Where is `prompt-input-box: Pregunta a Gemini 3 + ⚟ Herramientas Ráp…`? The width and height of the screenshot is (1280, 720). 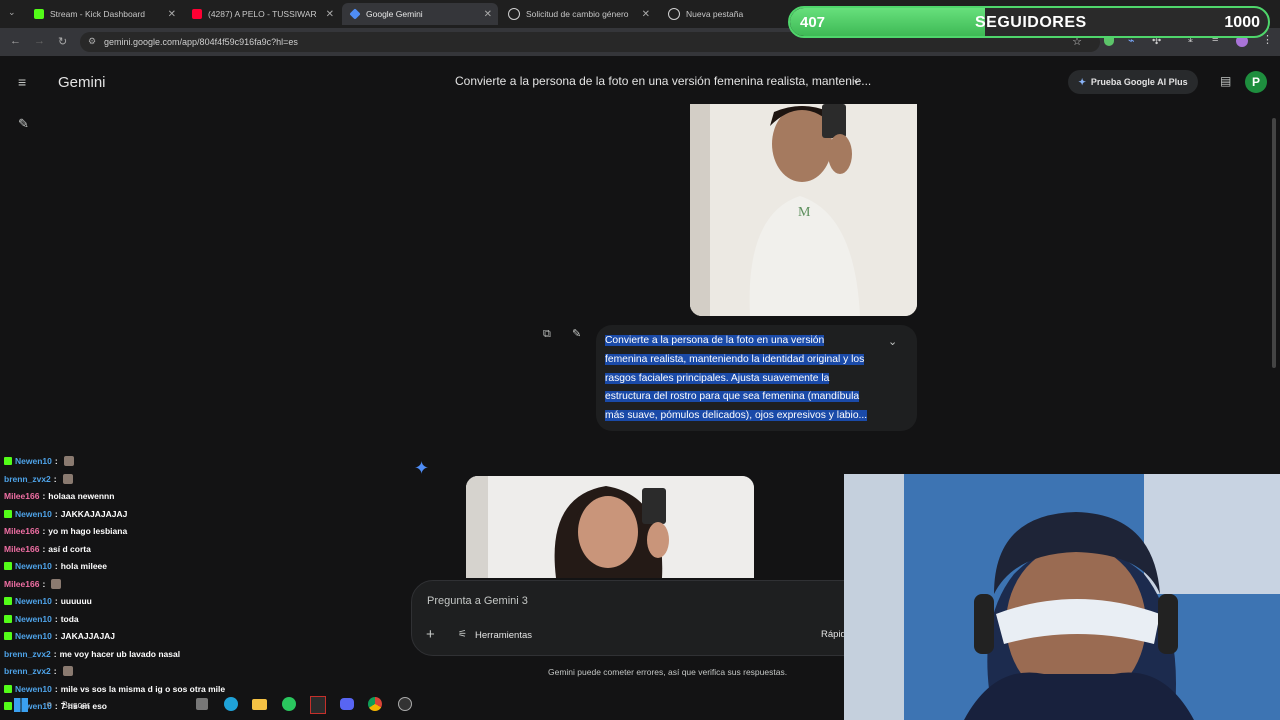 prompt-input-box: Pregunta a Gemini 3 + ⚟ Herramientas Ráp… is located at coordinates (641, 618).